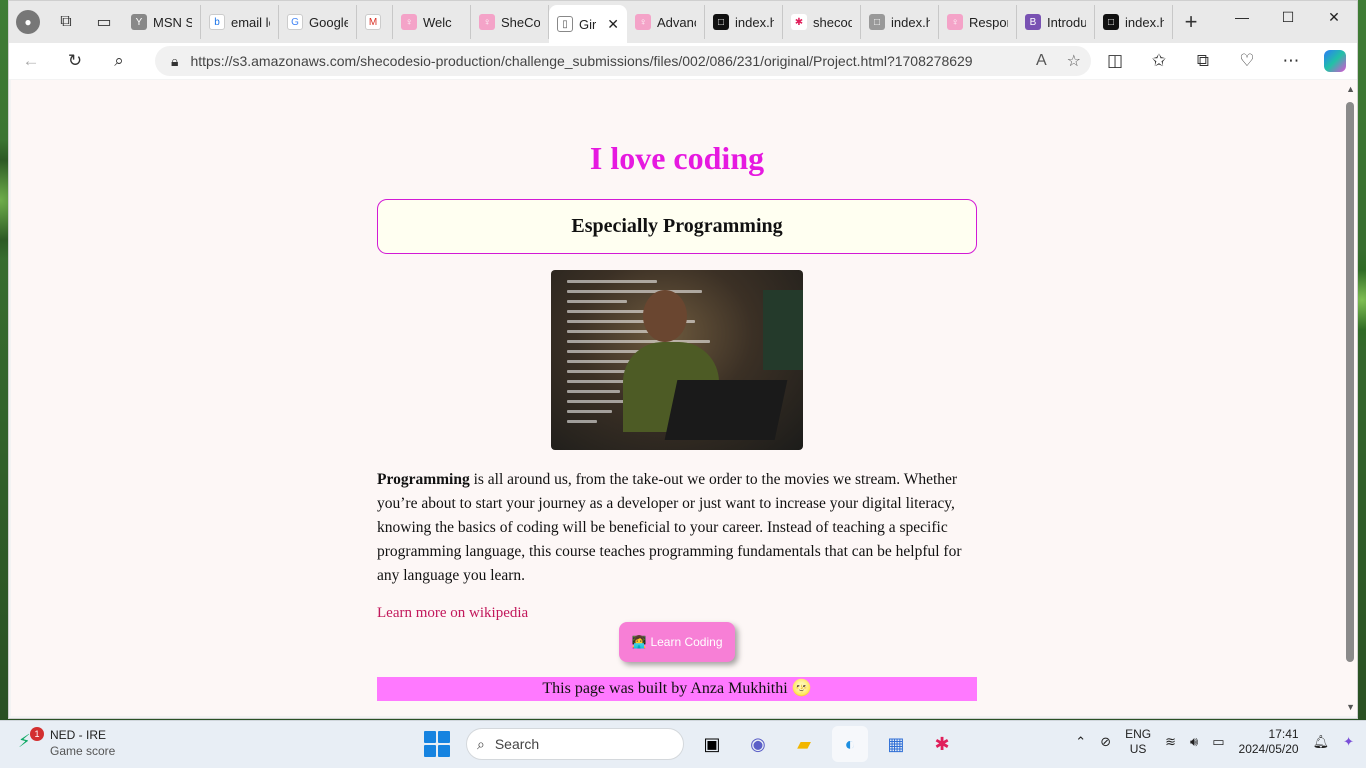  I want to click on more-menu-button: ⋯, so click(1291, 61).